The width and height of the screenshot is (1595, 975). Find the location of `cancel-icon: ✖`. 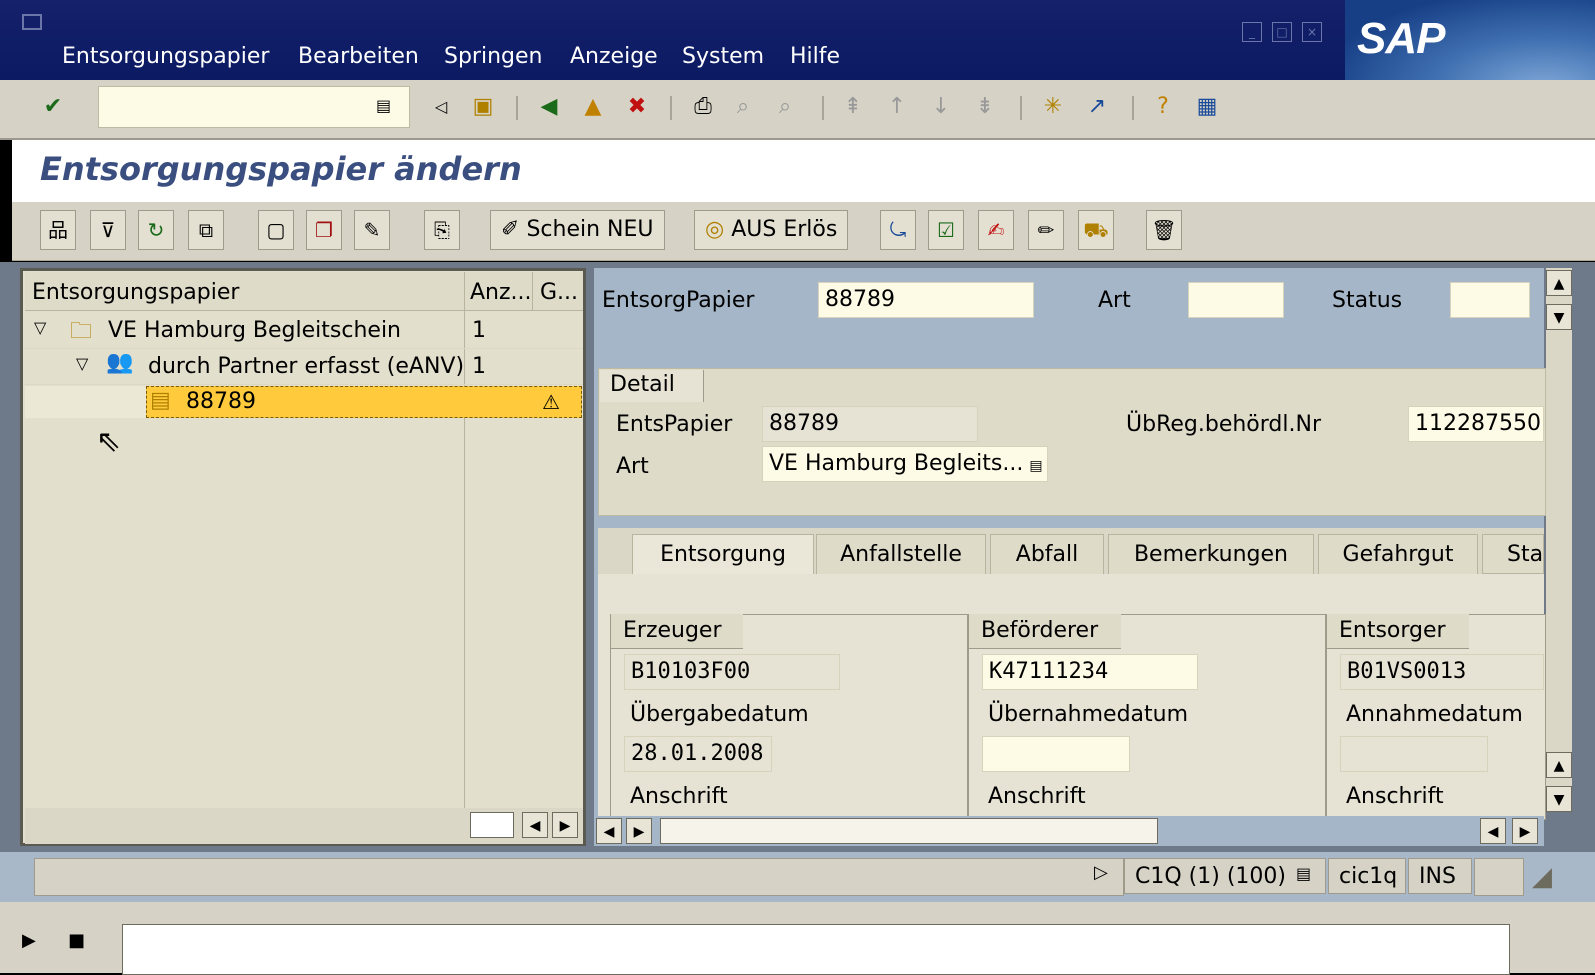

cancel-icon: ✖ is located at coordinates (637, 107).